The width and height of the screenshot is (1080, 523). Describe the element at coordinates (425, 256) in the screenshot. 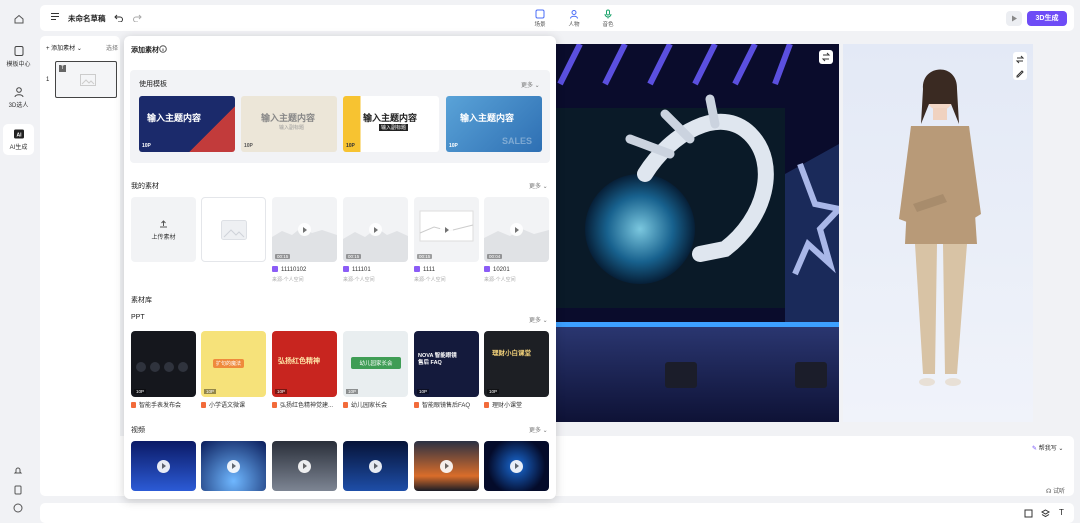

I see `video-duration: 00:15` at that location.